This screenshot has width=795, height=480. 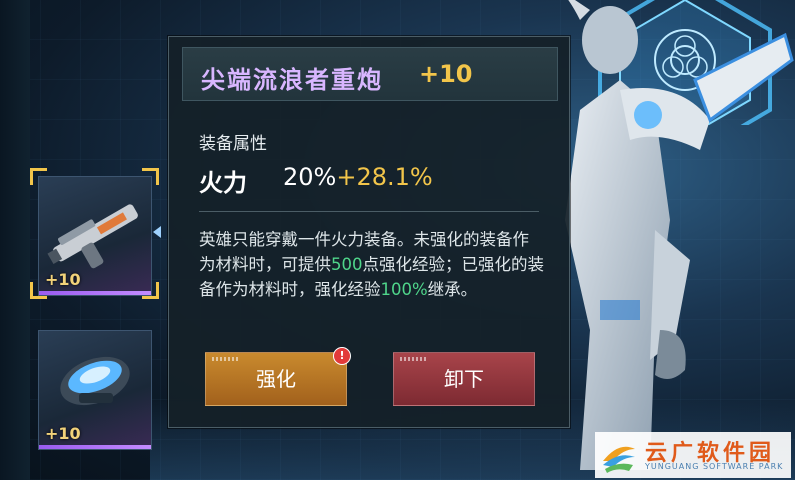 I want to click on item-name: 尖端流浪者重炮, so click(x=292, y=79).